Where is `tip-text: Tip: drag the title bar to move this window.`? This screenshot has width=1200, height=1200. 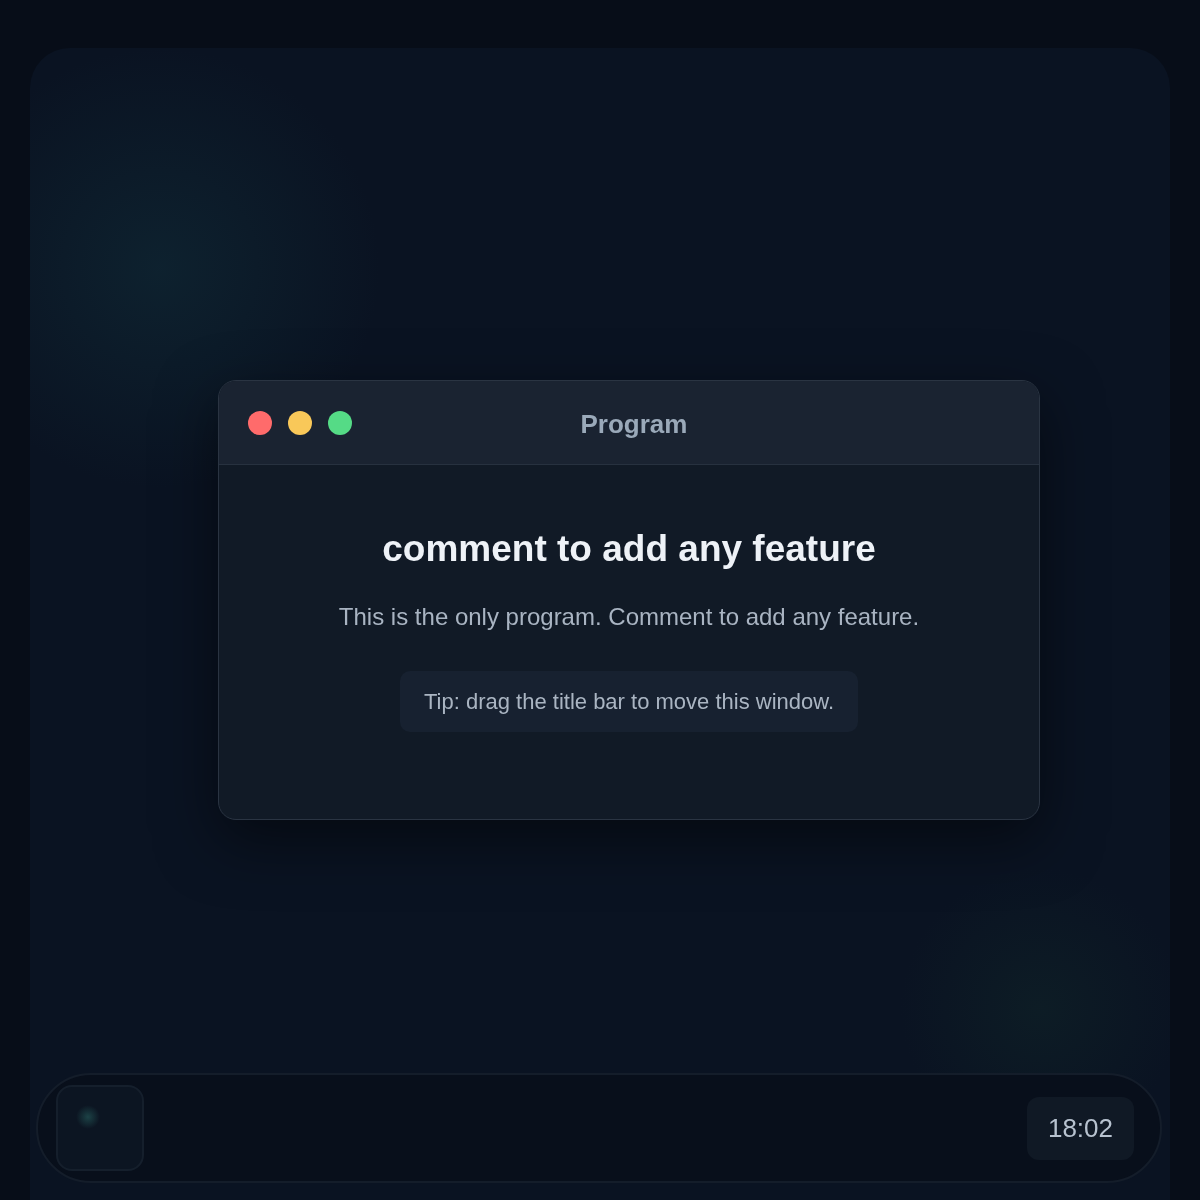
tip-text: Tip: drag the title bar to move this window. is located at coordinates (629, 701).